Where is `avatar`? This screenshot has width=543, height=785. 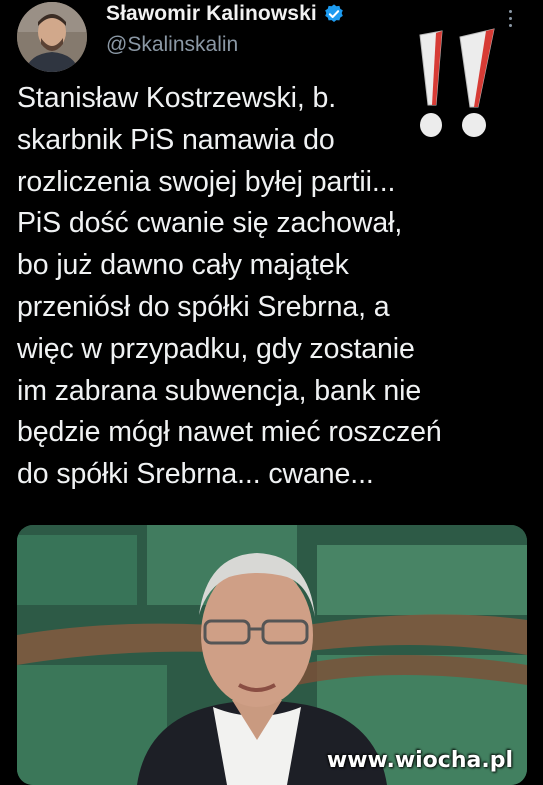
avatar is located at coordinates (52, 37).